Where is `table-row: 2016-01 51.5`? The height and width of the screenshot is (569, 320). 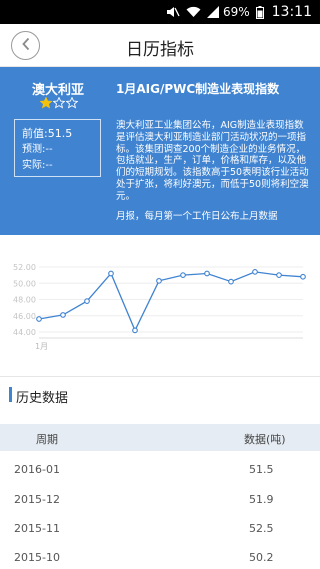
table-row: 2016-01 51.5 is located at coordinates (160, 470).